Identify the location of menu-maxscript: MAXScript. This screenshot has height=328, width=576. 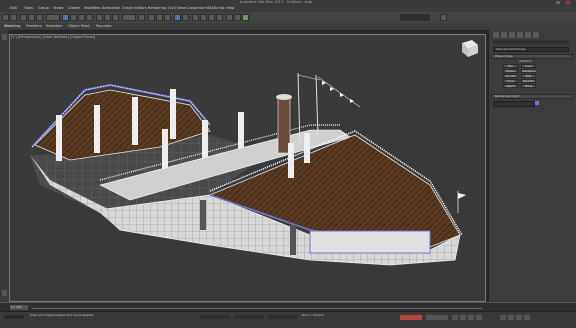
(215, 8).